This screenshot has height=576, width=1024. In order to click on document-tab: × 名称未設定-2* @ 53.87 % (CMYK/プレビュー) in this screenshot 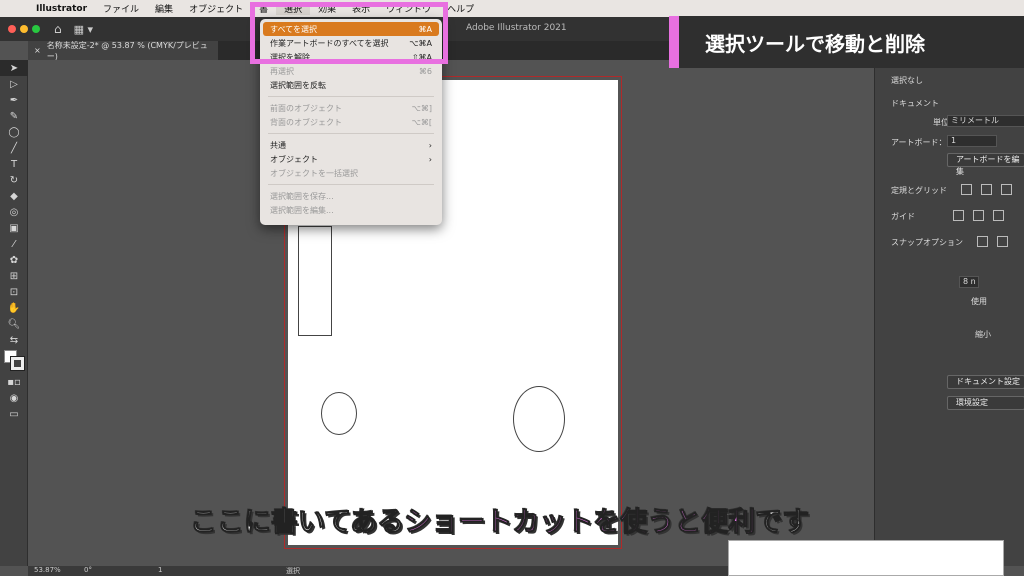, I will do `click(123, 50)`.